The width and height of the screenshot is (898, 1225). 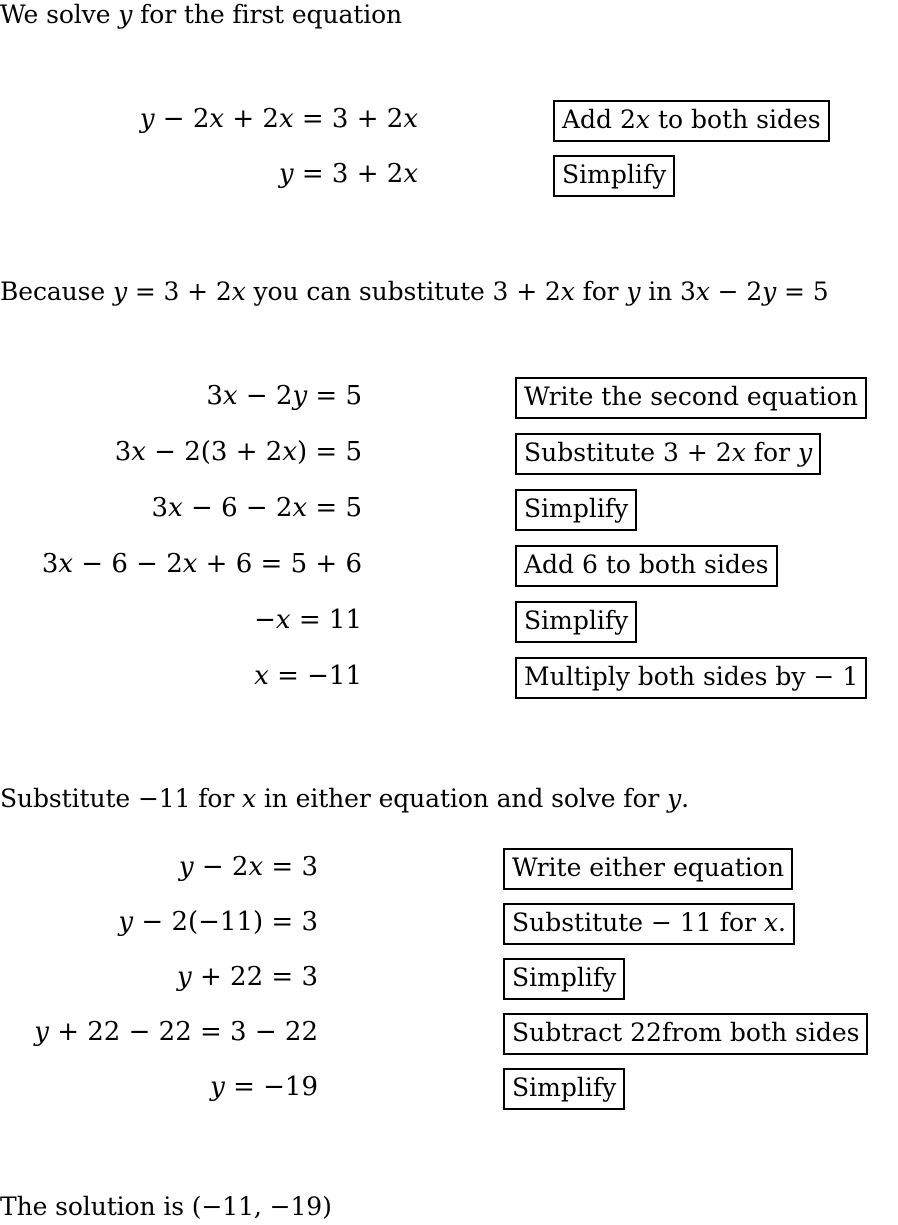 I want to click on justification-box: Subtract 22from both sides, so click(x=686, y=1034).